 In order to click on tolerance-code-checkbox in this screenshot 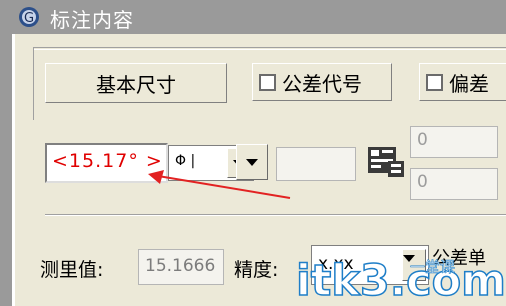, I will do `click(267, 82)`.